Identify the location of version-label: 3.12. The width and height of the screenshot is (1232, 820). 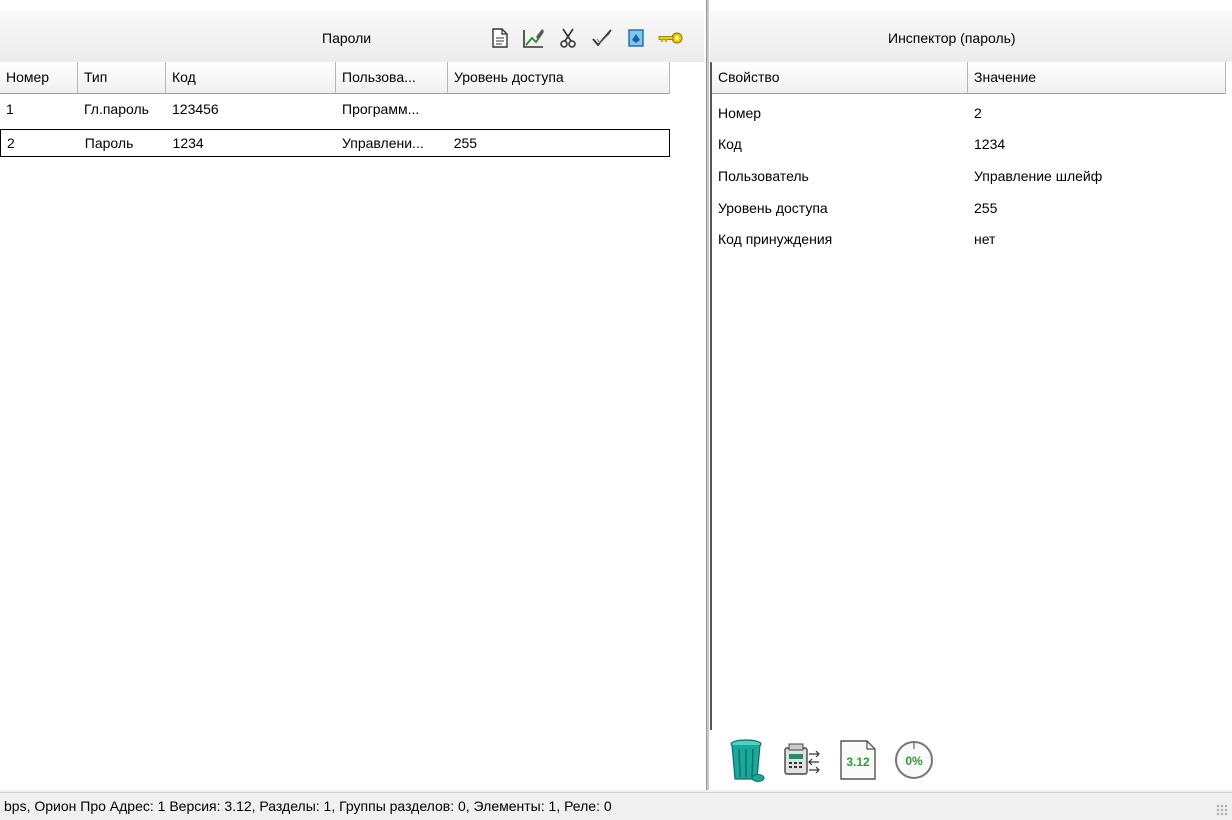
(858, 762).